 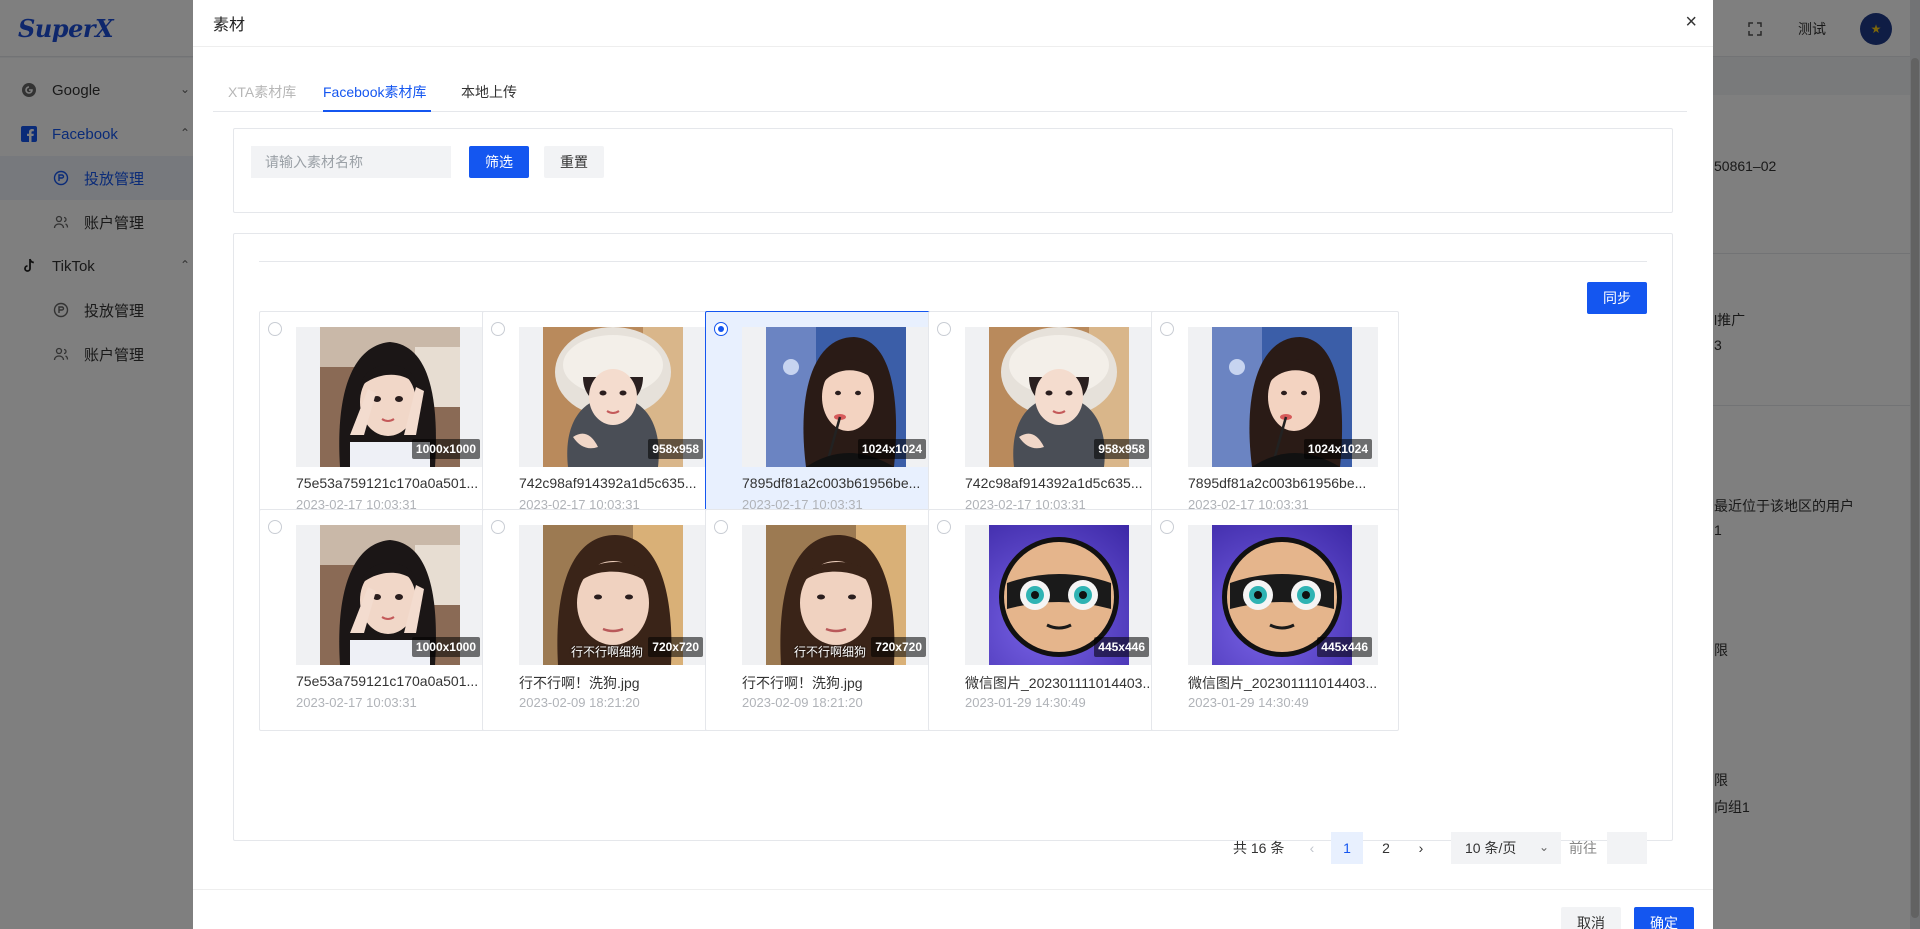 What do you see at coordinates (1691, 22) in the screenshot?
I see `close-icon: ×` at bounding box center [1691, 22].